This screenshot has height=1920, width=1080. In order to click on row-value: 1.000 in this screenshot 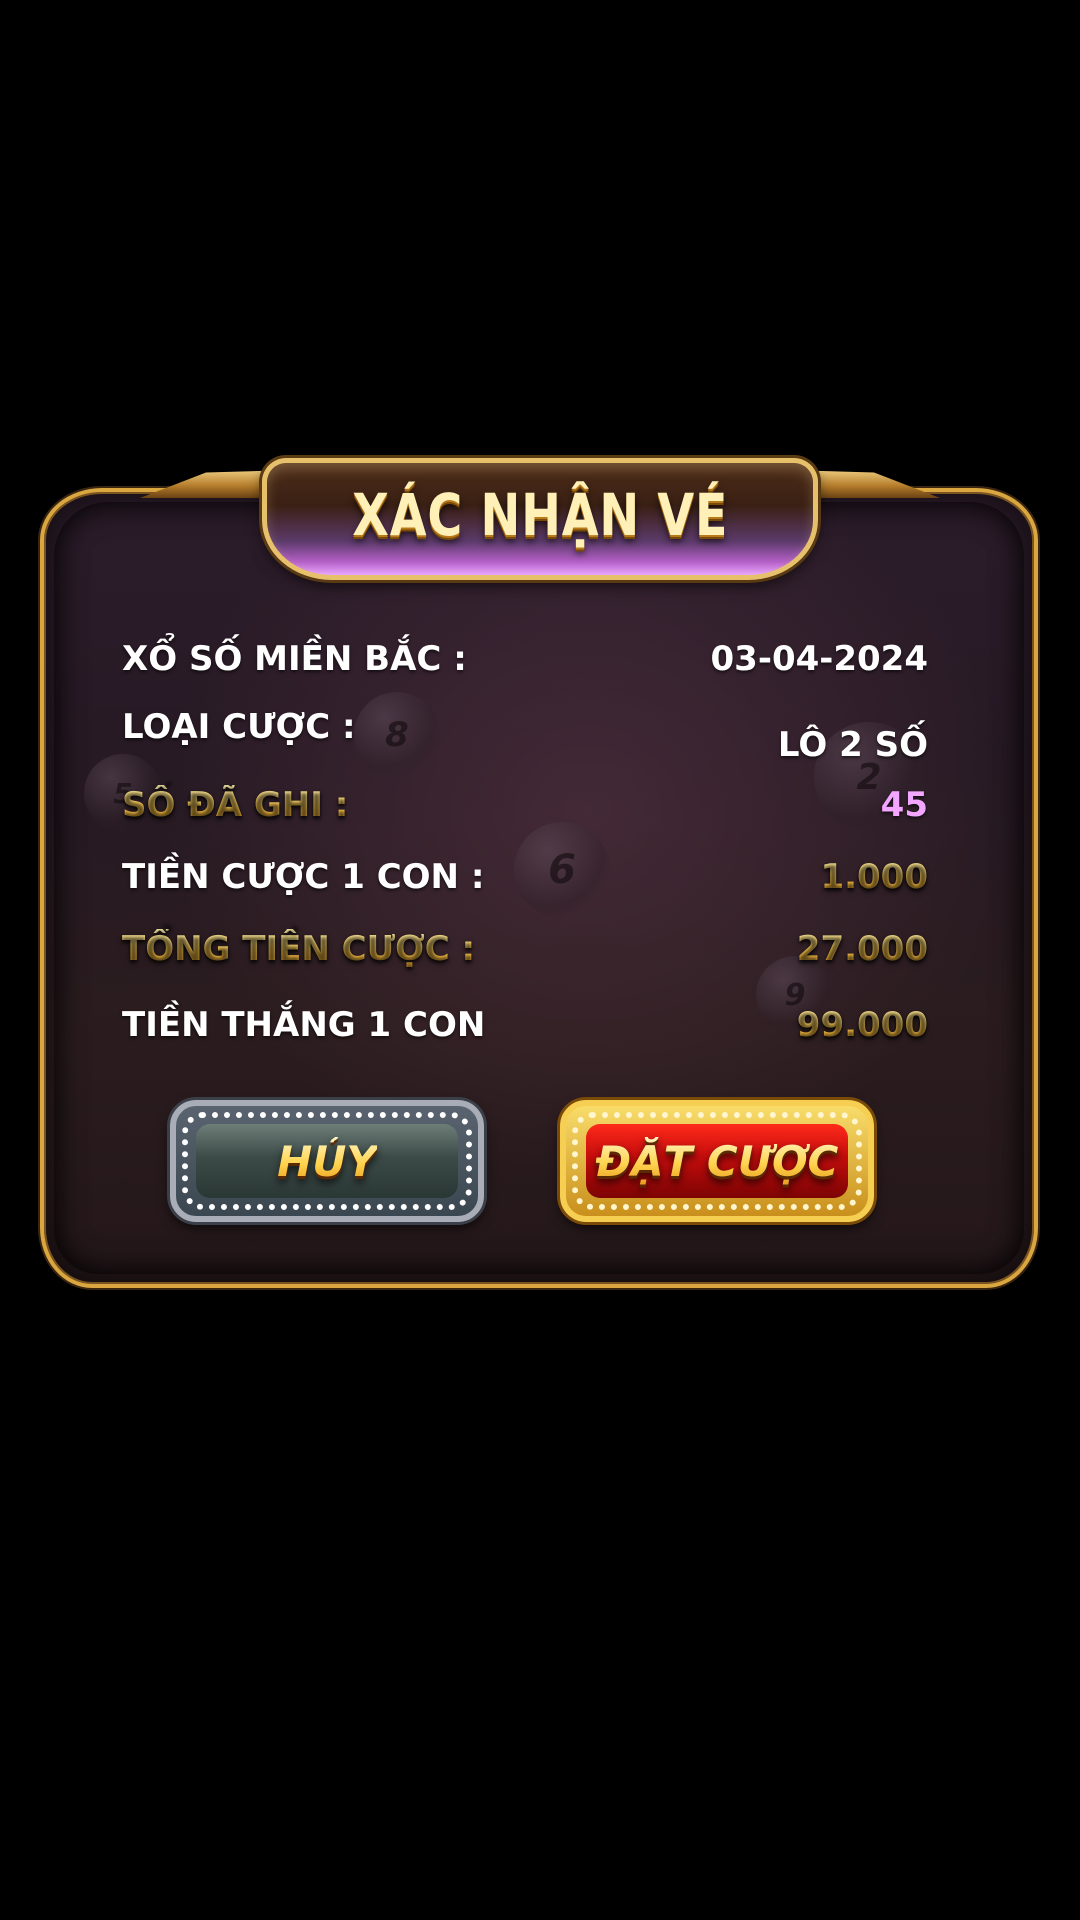, I will do `click(874, 877)`.